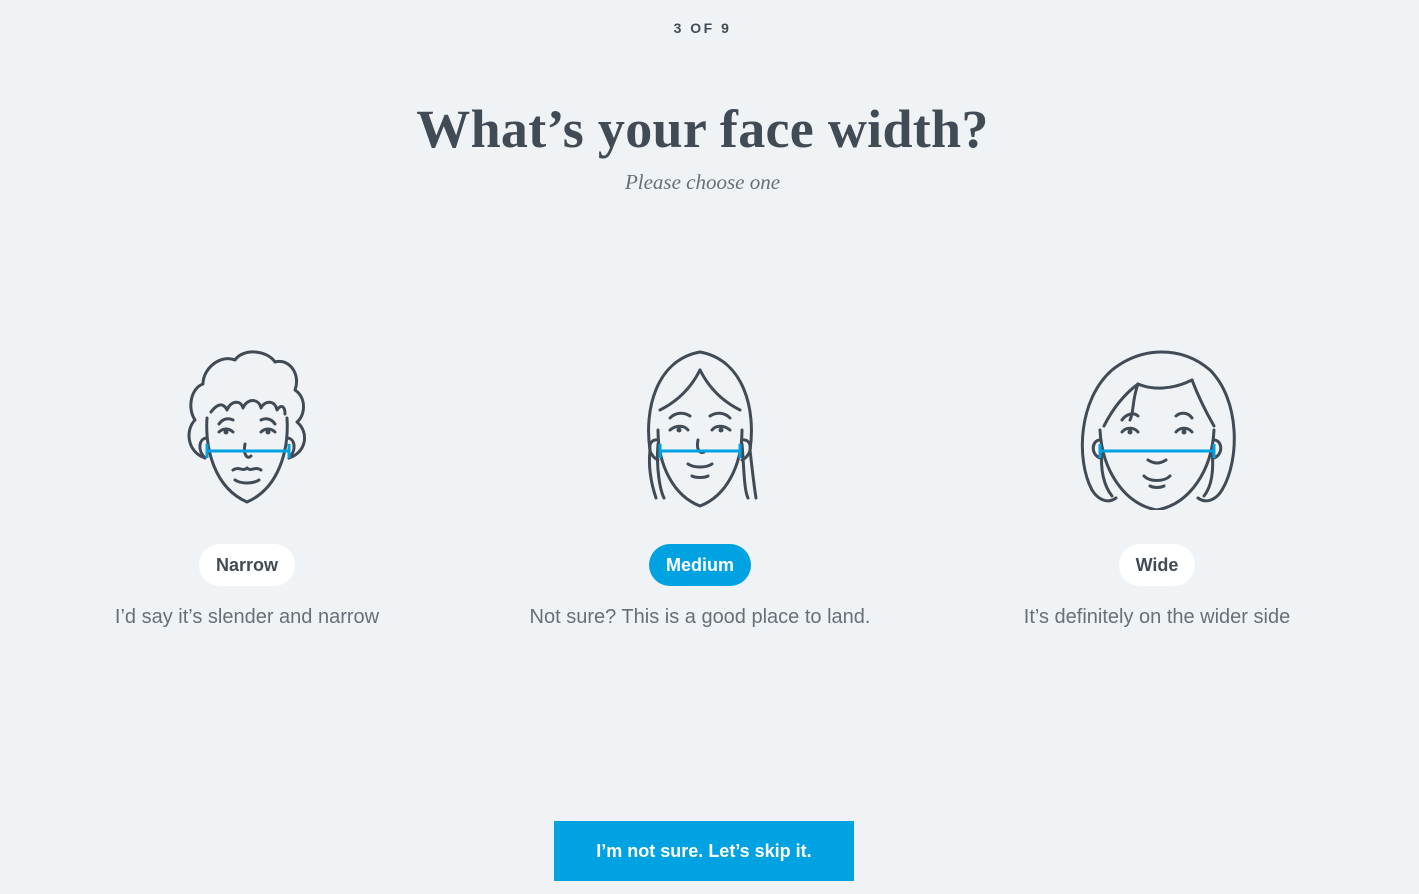 Image resolution: width=1419 pixels, height=894 pixels. I want to click on option-medium-label: Medium, so click(699, 565).